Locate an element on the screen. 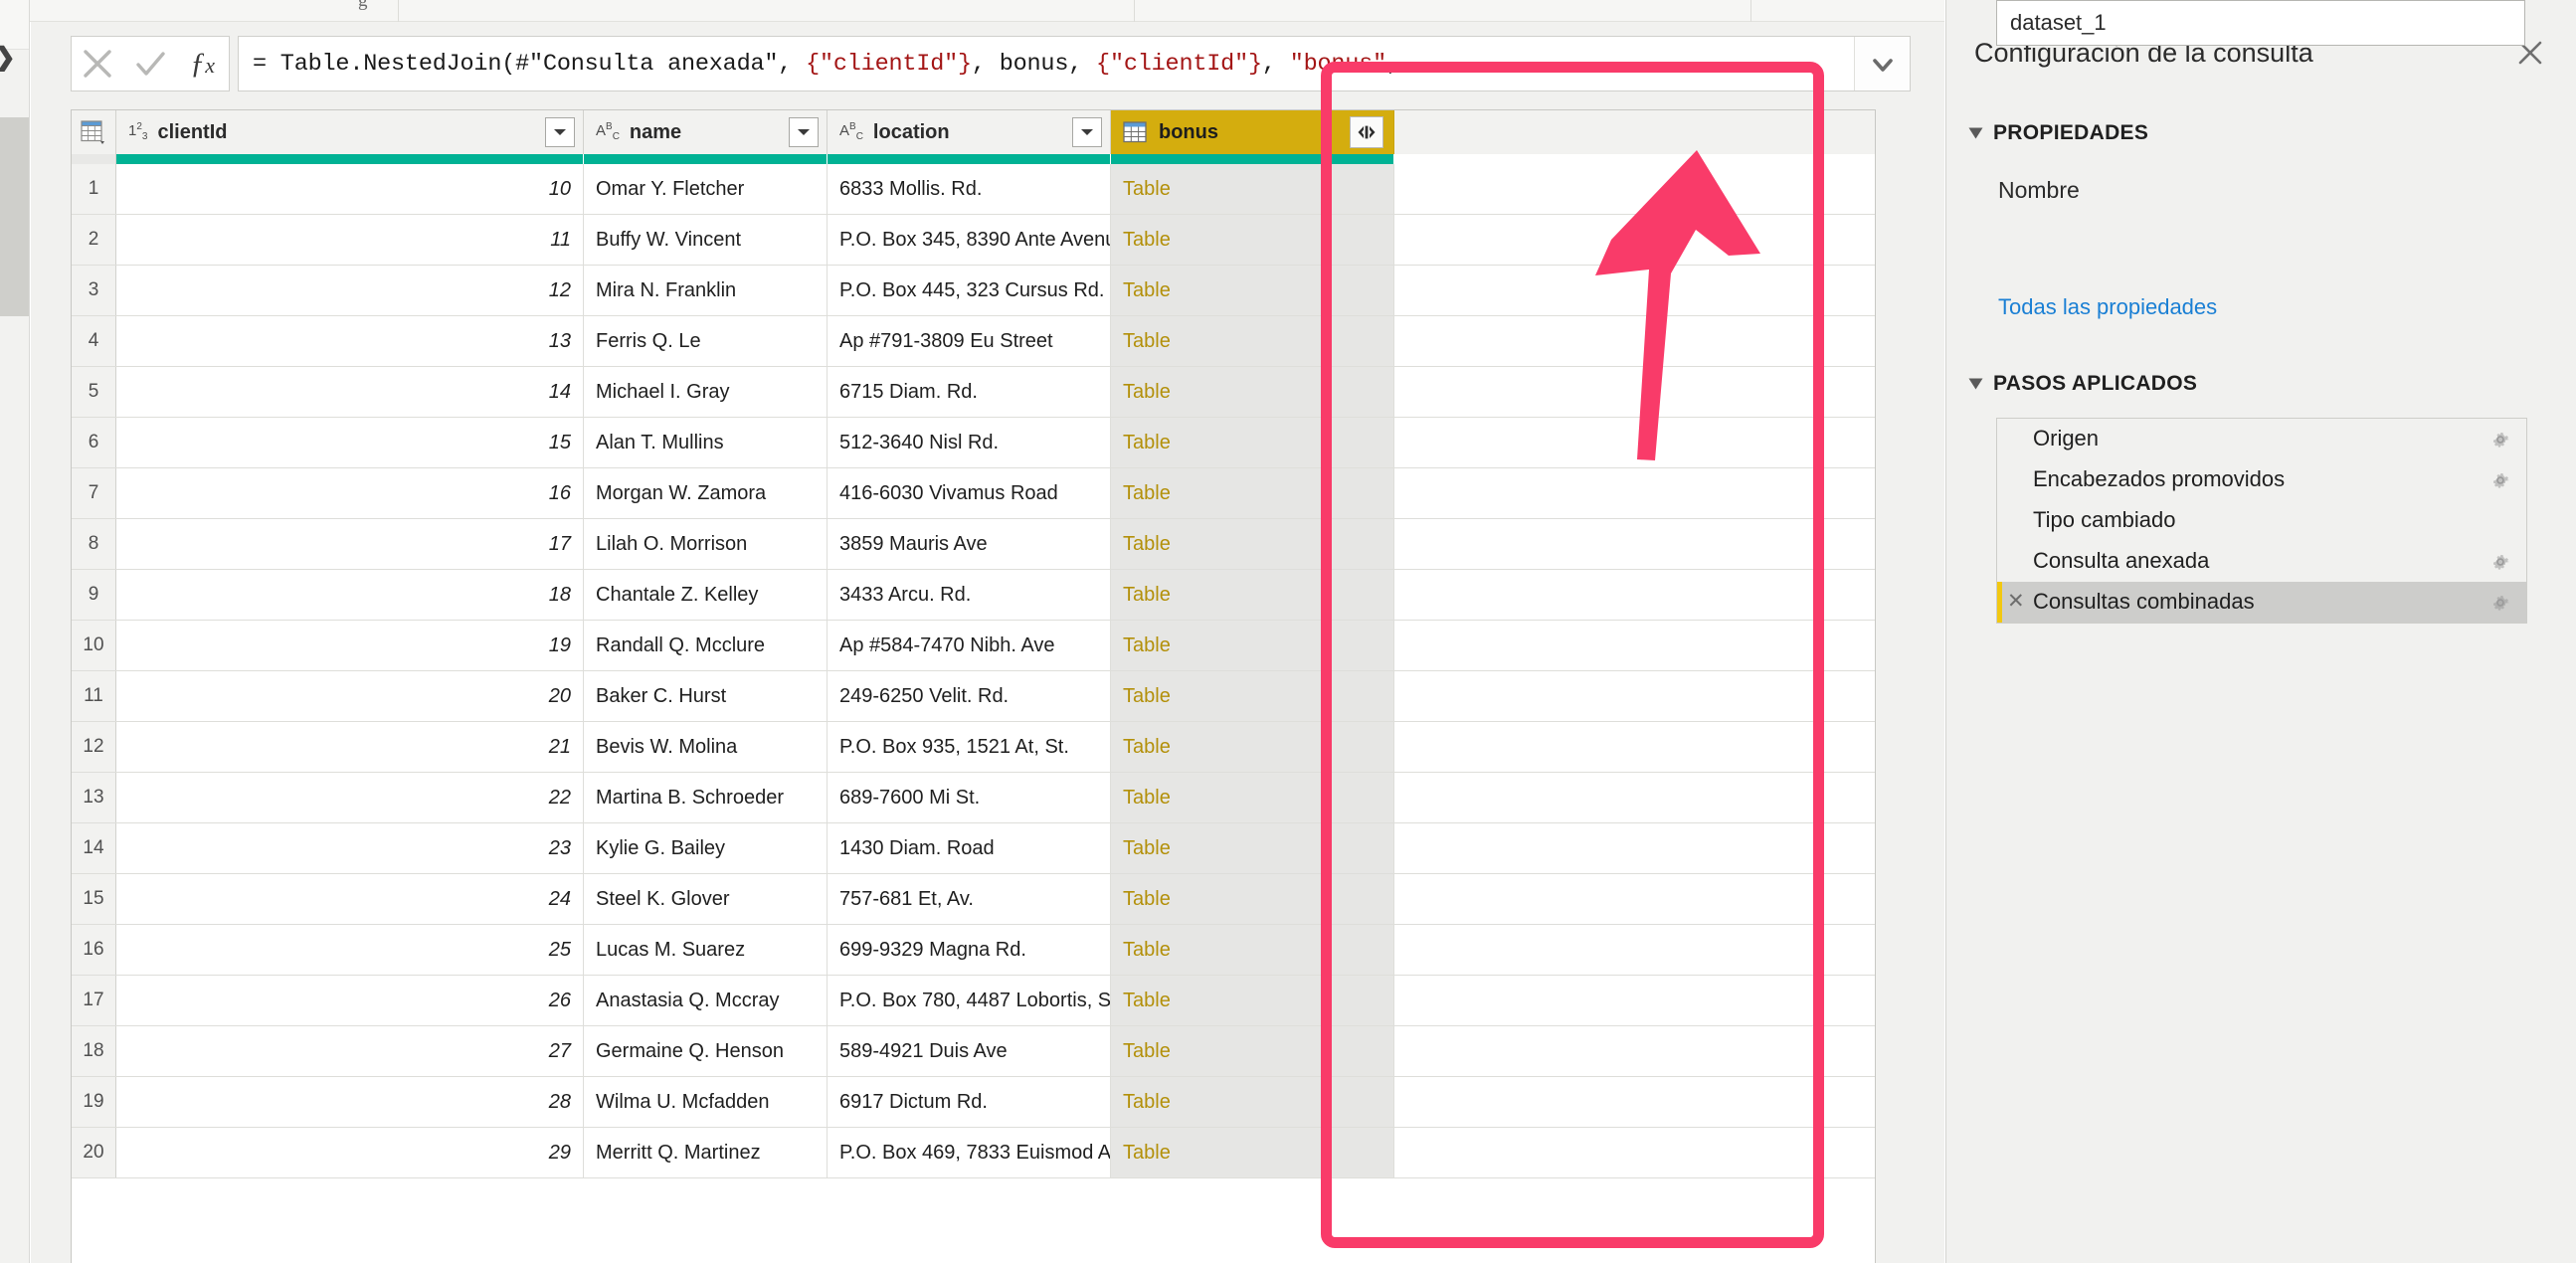 The width and height of the screenshot is (2576, 1263). cell-name: Lucas M. Suarez is located at coordinates (706, 950).